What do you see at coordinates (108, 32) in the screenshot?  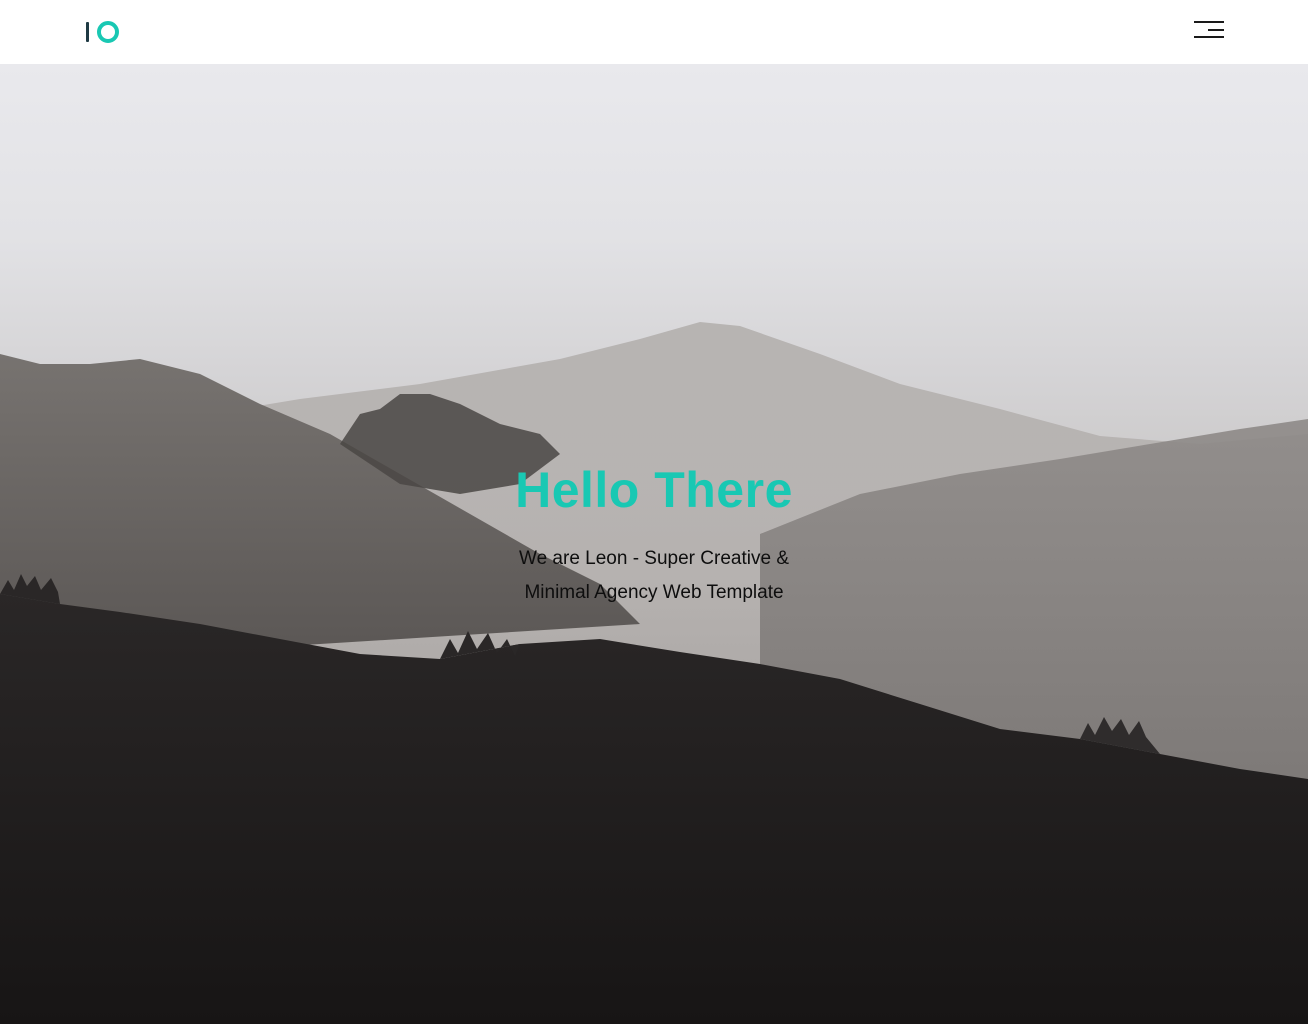 I see `logo-ring` at bounding box center [108, 32].